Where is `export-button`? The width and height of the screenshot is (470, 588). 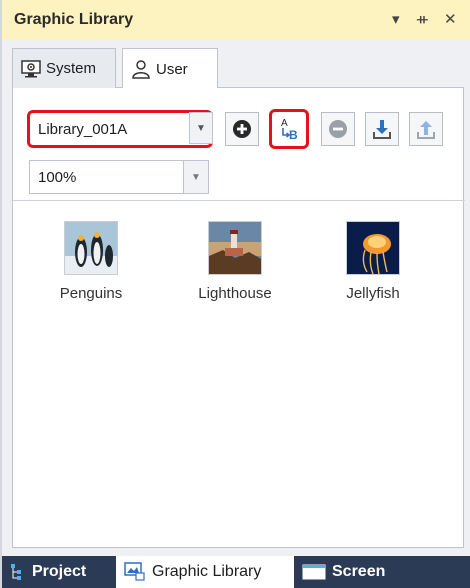
export-button is located at coordinates (426, 129).